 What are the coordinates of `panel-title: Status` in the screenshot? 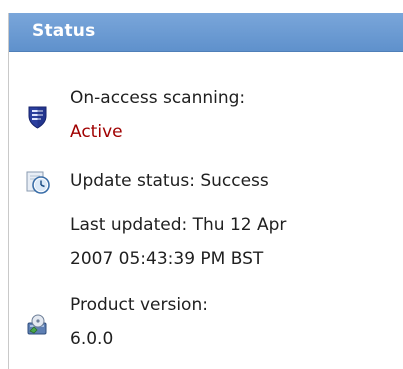 It's located at (64, 31).